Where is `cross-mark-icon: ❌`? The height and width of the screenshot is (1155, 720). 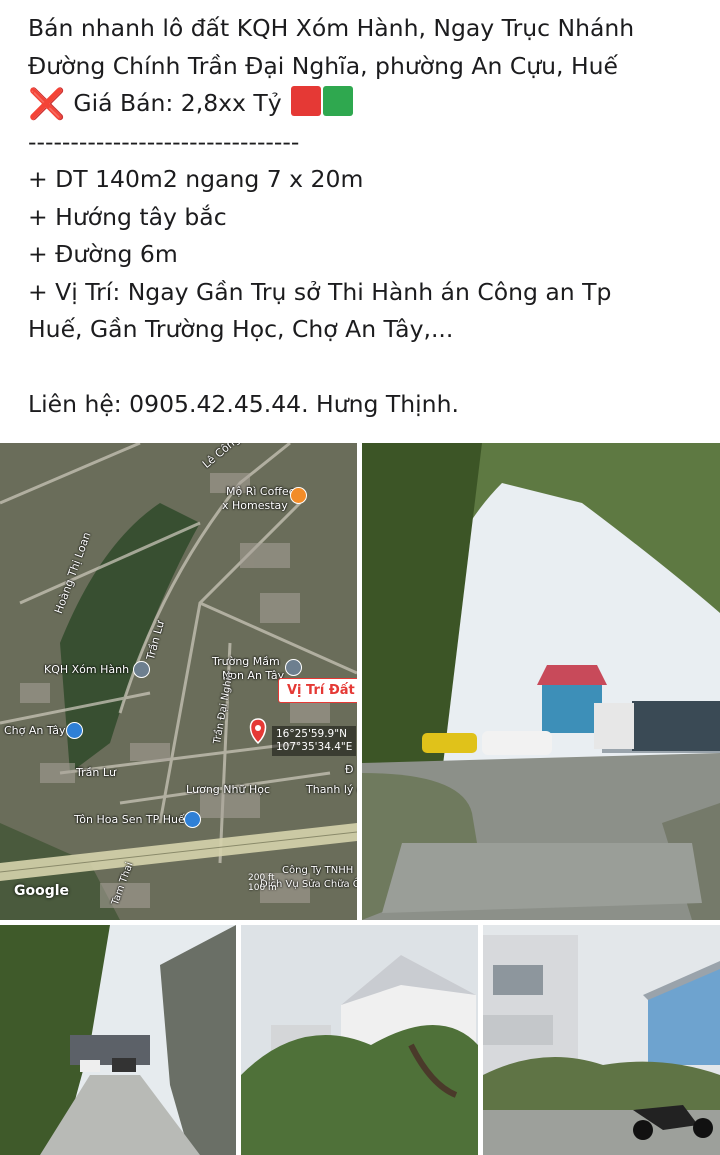
cross-mark-icon: ❌ is located at coordinates (47, 104).